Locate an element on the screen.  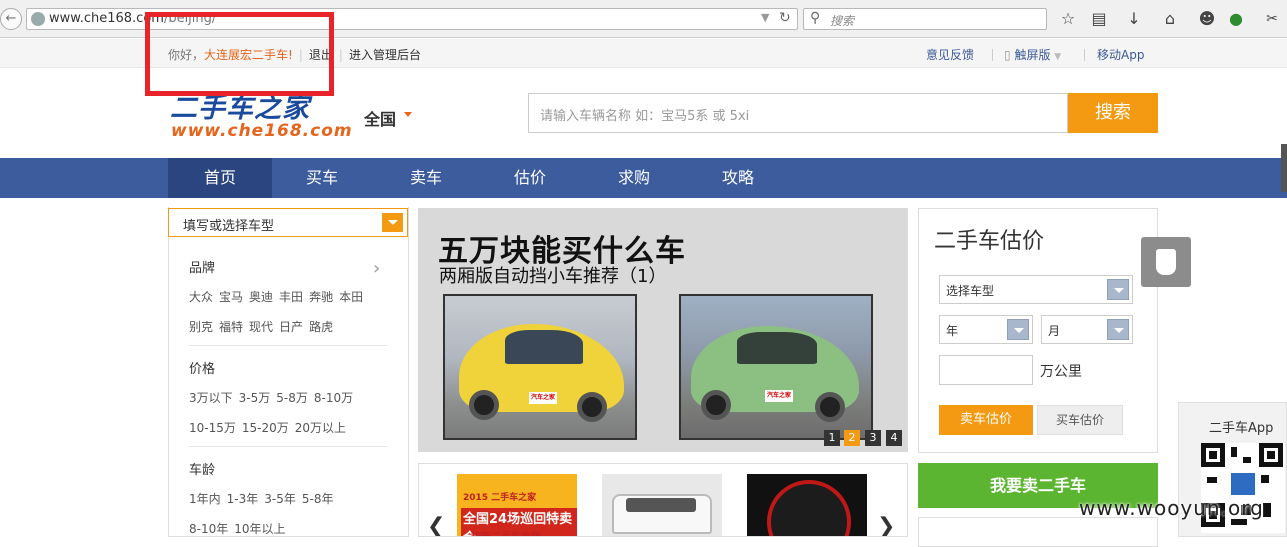
suv-windshield is located at coordinates (661, 505).